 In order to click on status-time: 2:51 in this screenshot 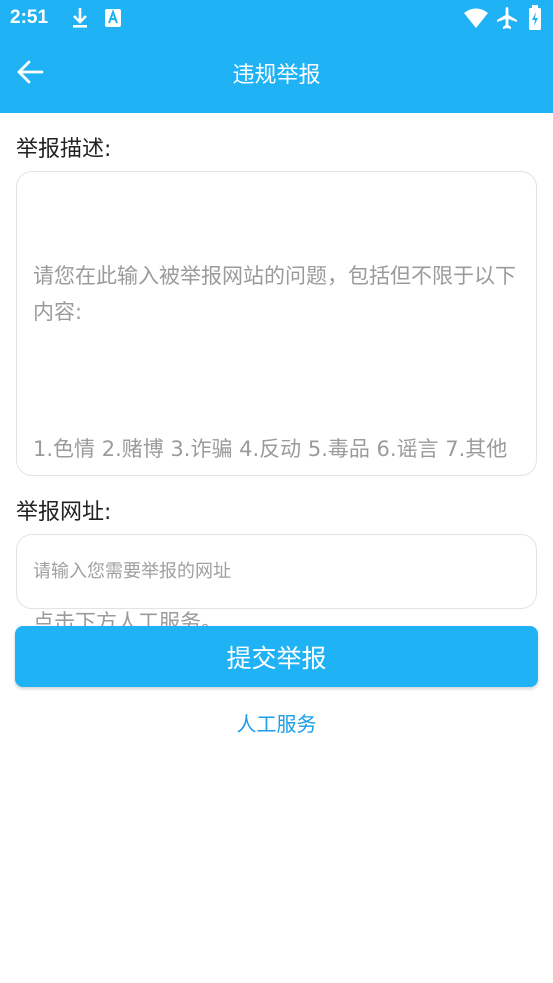, I will do `click(29, 17)`.